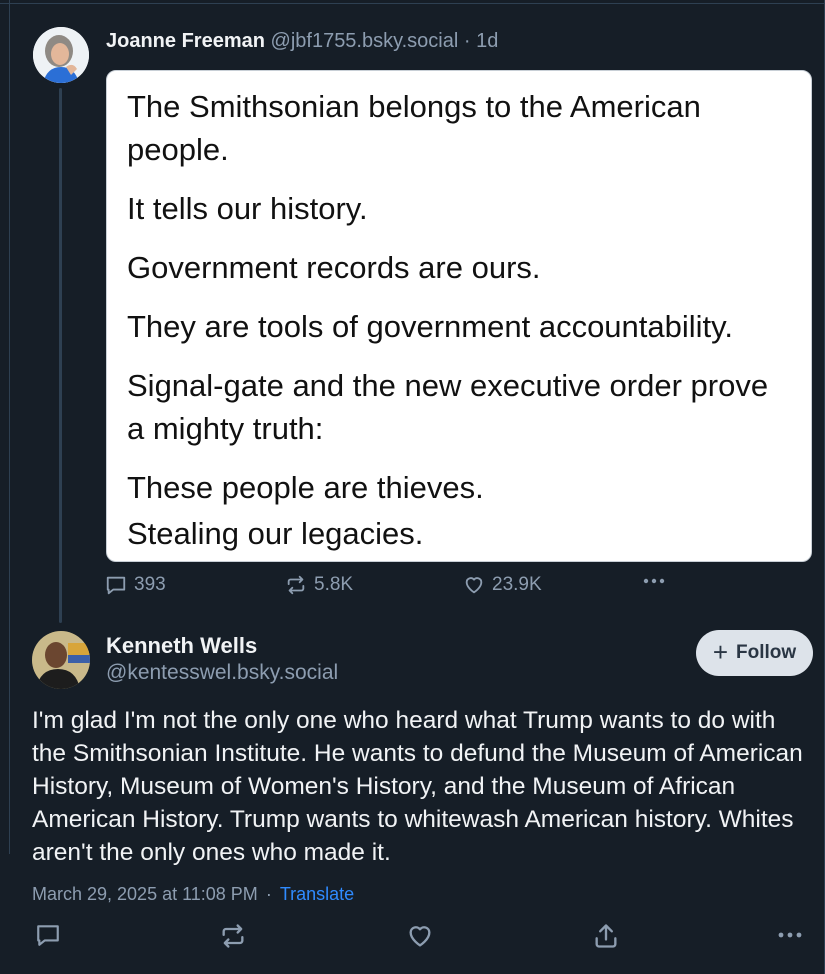 Image resolution: width=825 pixels, height=974 pixels. What do you see at coordinates (766, 652) in the screenshot?
I see `follow-label: Follow` at bounding box center [766, 652].